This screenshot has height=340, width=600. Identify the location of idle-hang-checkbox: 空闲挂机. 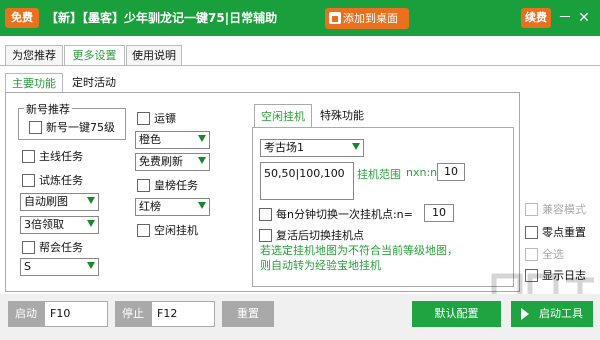
(167, 230).